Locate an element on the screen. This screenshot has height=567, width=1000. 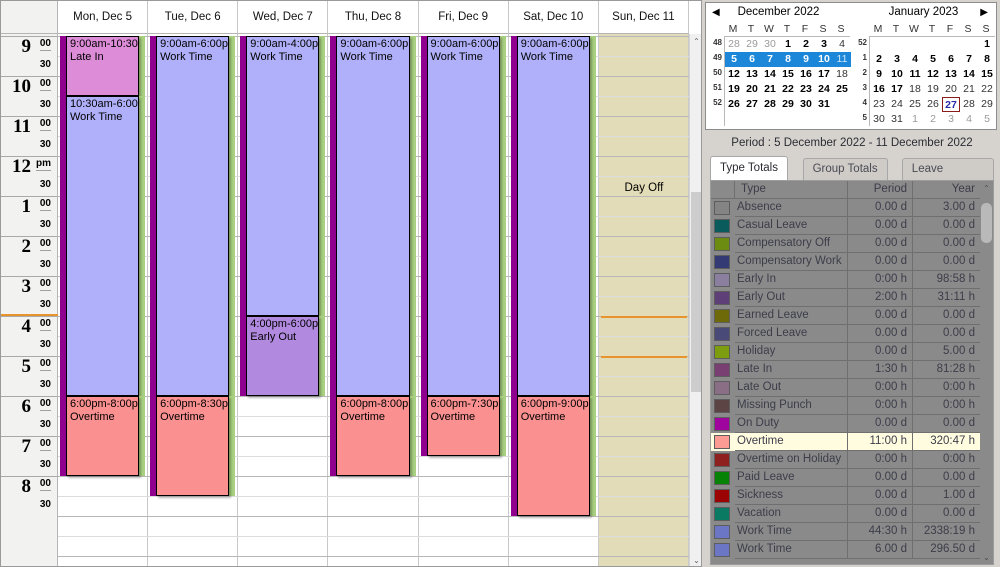
table-row: Overtime 11:00 h 320:47 h is located at coordinates (846, 442).